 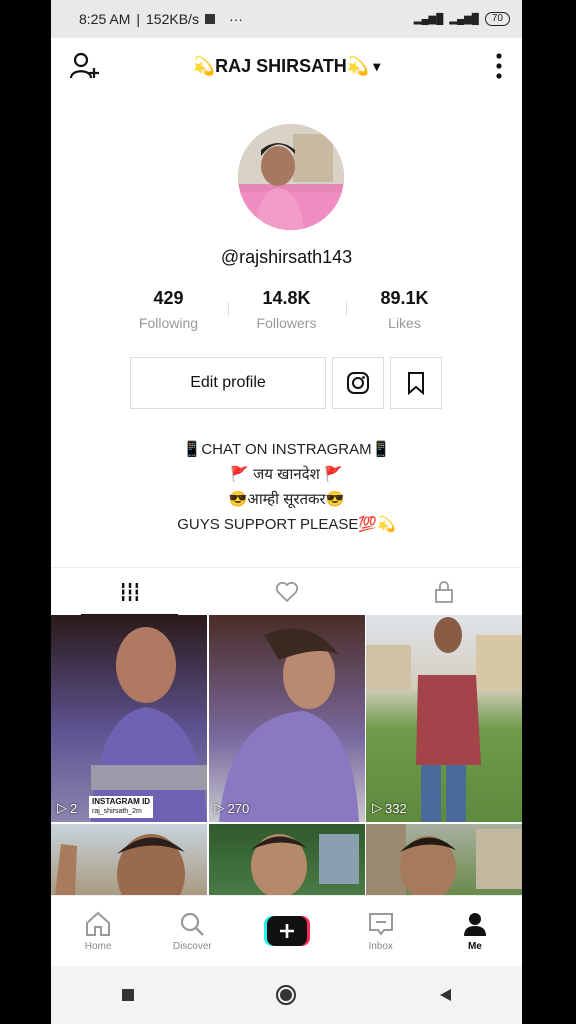 What do you see at coordinates (377, 65) in the screenshot?
I see `chevron-down-icon: ▾` at bounding box center [377, 65].